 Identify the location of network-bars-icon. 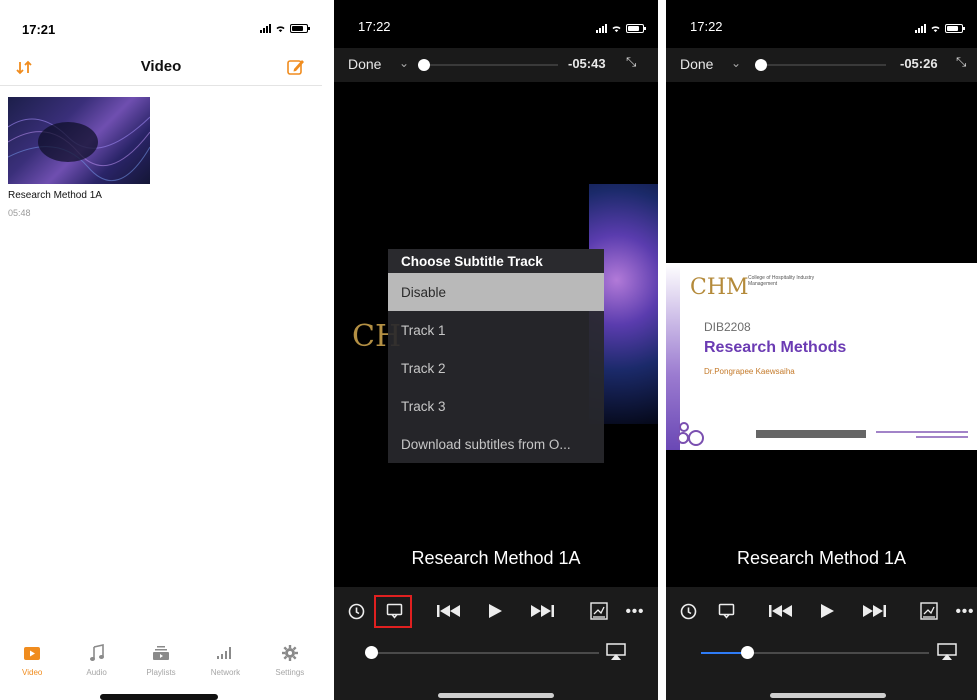
(225, 653).